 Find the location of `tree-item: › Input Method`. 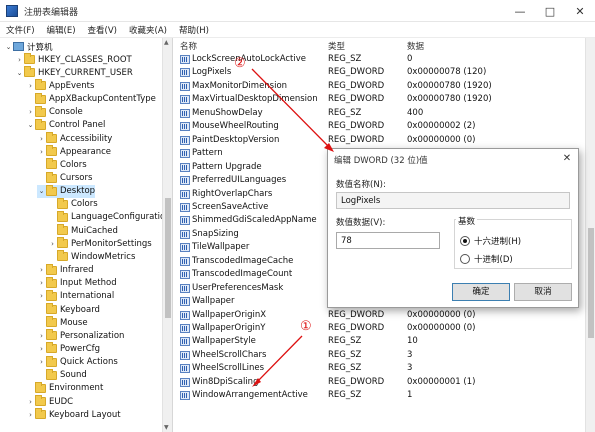

tree-item: › Input Method is located at coordinates (77, 283).